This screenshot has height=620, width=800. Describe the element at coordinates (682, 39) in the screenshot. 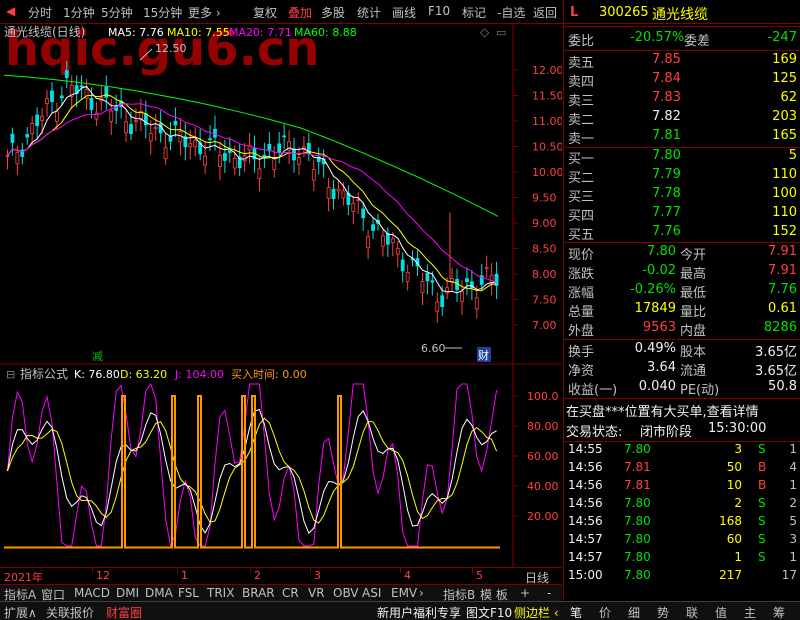

I see `weibi-row: 委比 -20.57% 委差 -247` at that location.